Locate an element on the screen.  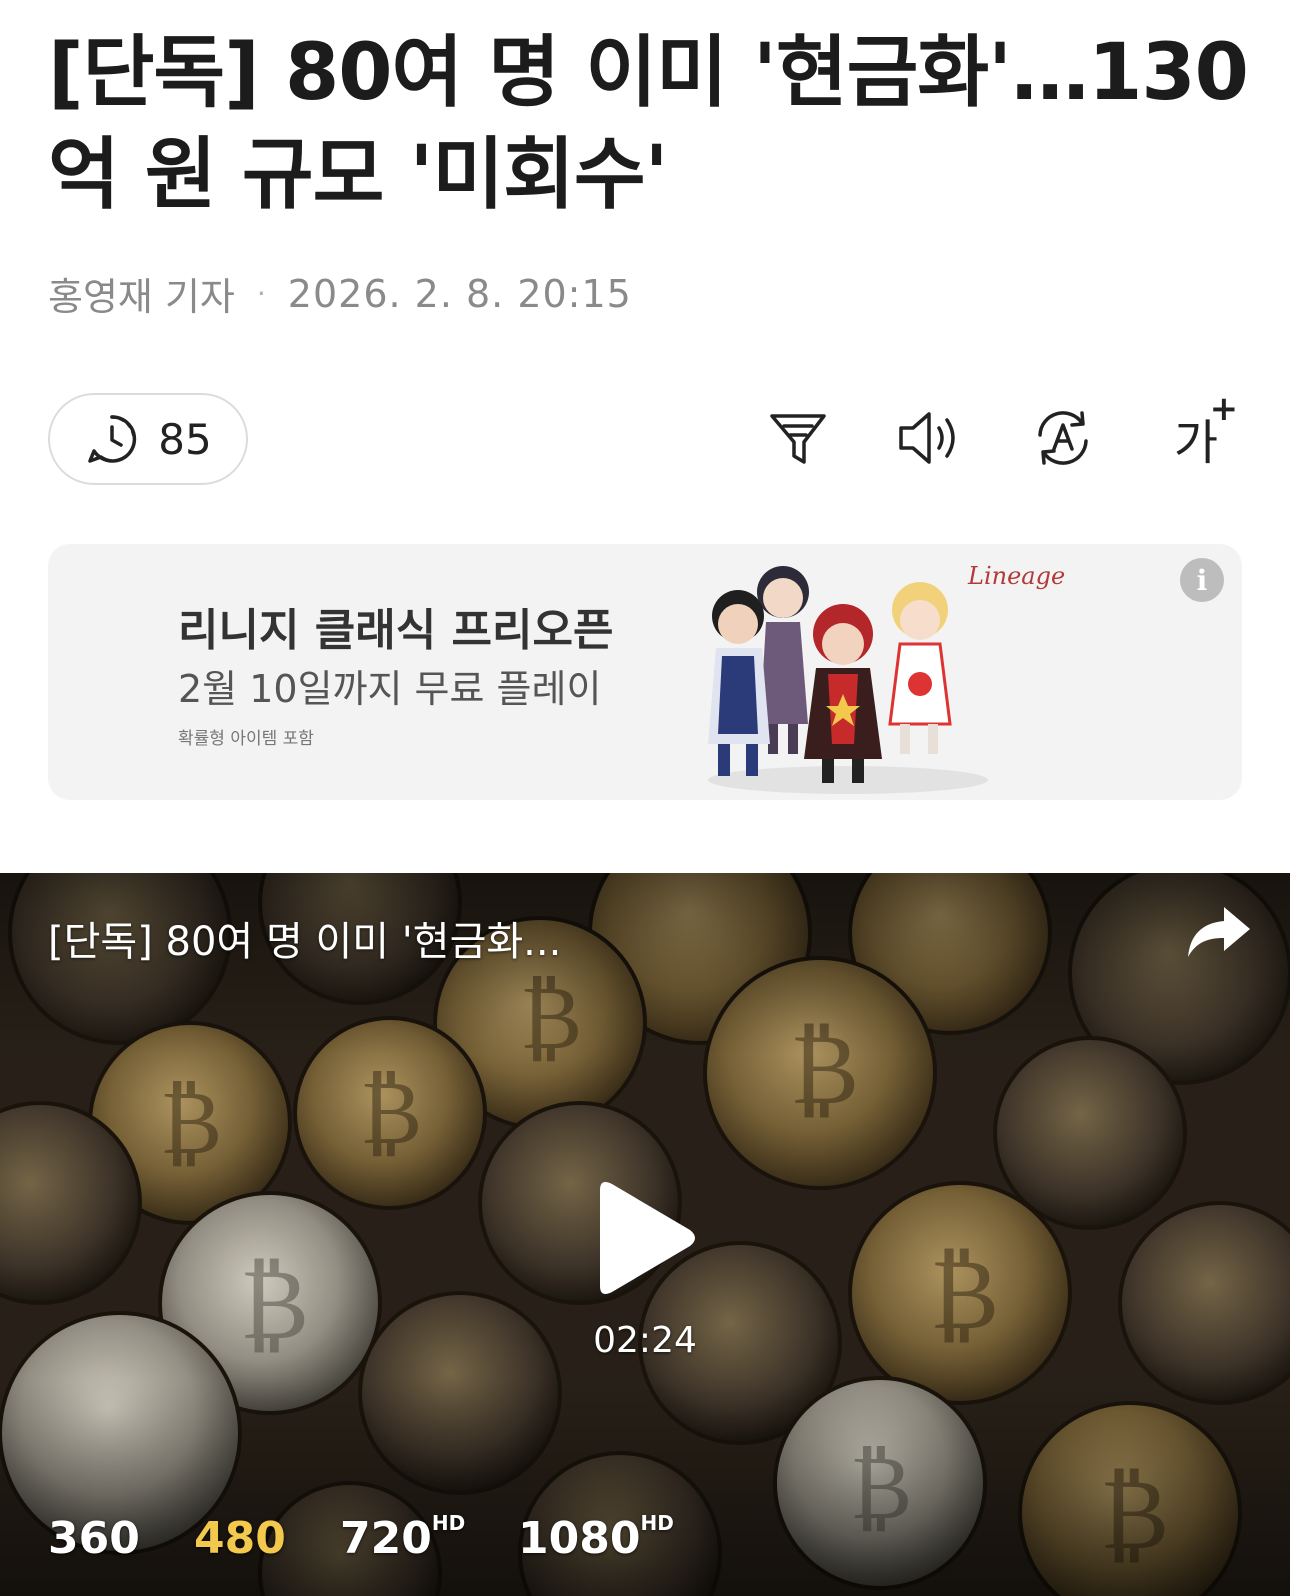
quality-720: 720HD is located at coordinates (403, 1537).